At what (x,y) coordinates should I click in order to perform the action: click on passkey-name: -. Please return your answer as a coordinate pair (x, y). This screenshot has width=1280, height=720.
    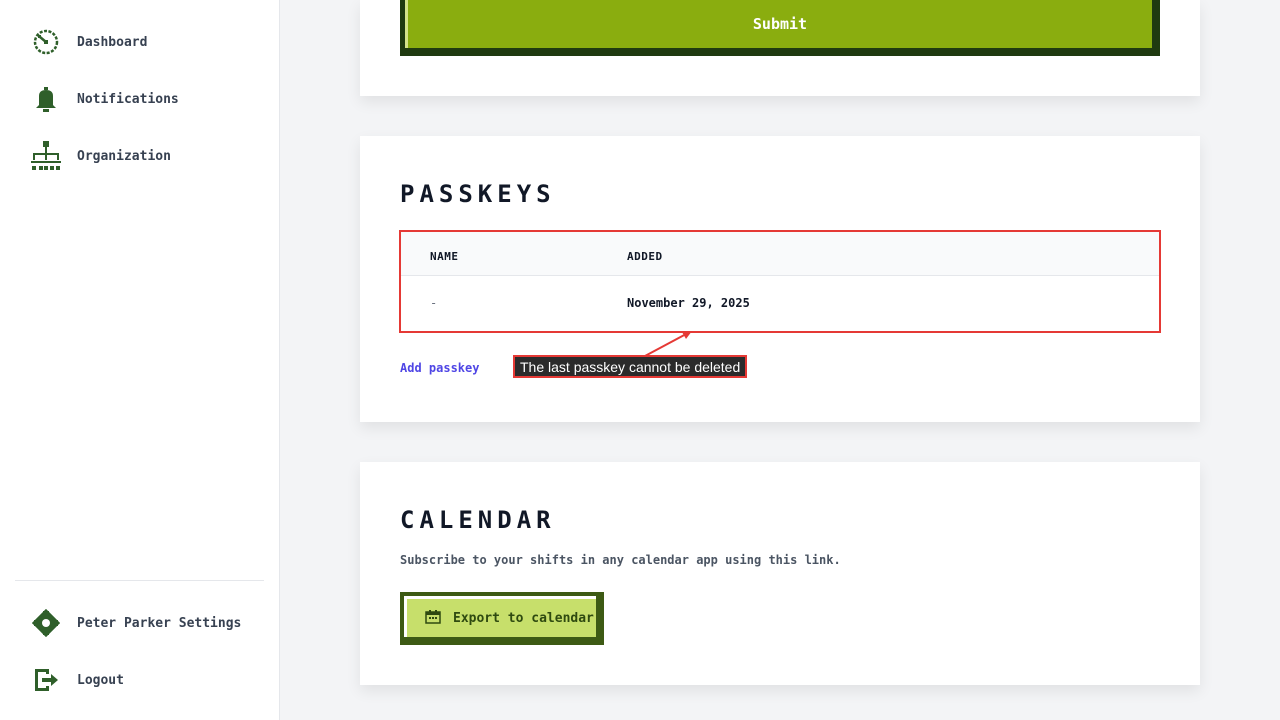
    Looking at the image, I should click on (434, 303).